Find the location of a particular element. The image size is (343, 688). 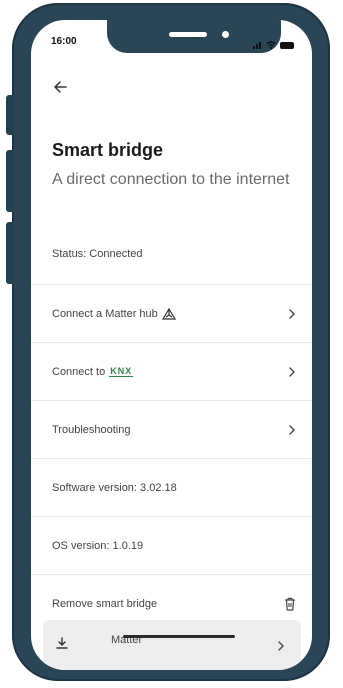

status-icons is located at coordinates (273, 45).